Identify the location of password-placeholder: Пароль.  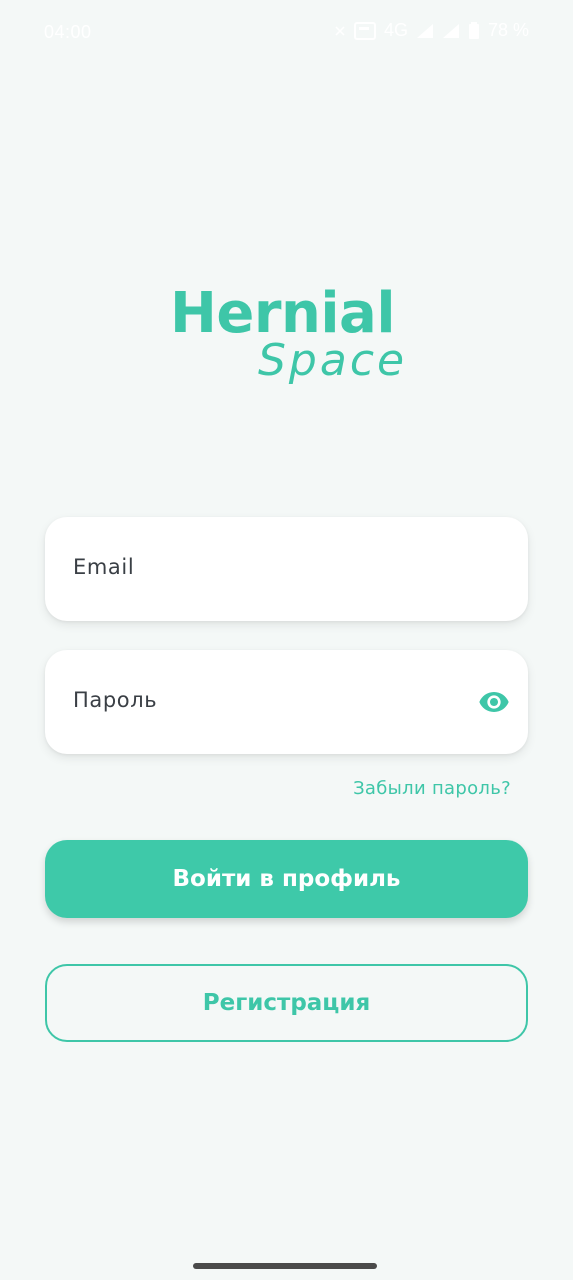
(115, 700).